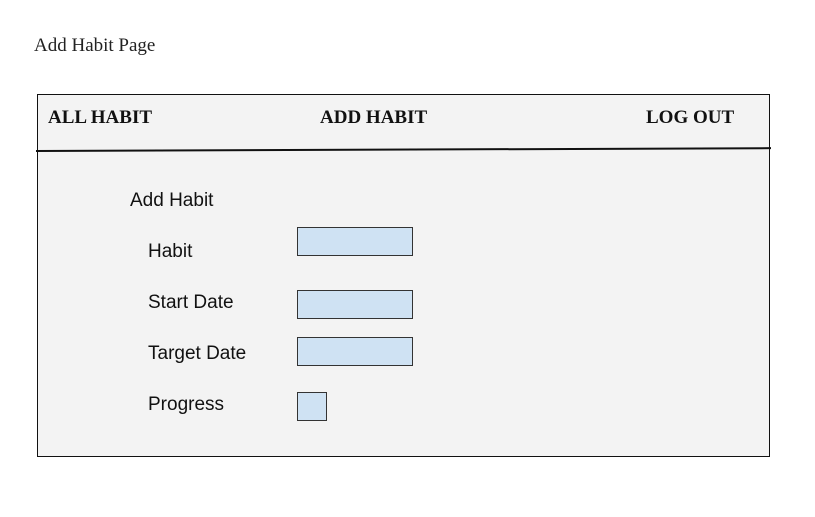 This screenshot has width=815, height=517. What do you see at coordinates (95, 45) in the screenshot?
I see `page-caption: Add Habit Page` at bounding box center [95, 45].